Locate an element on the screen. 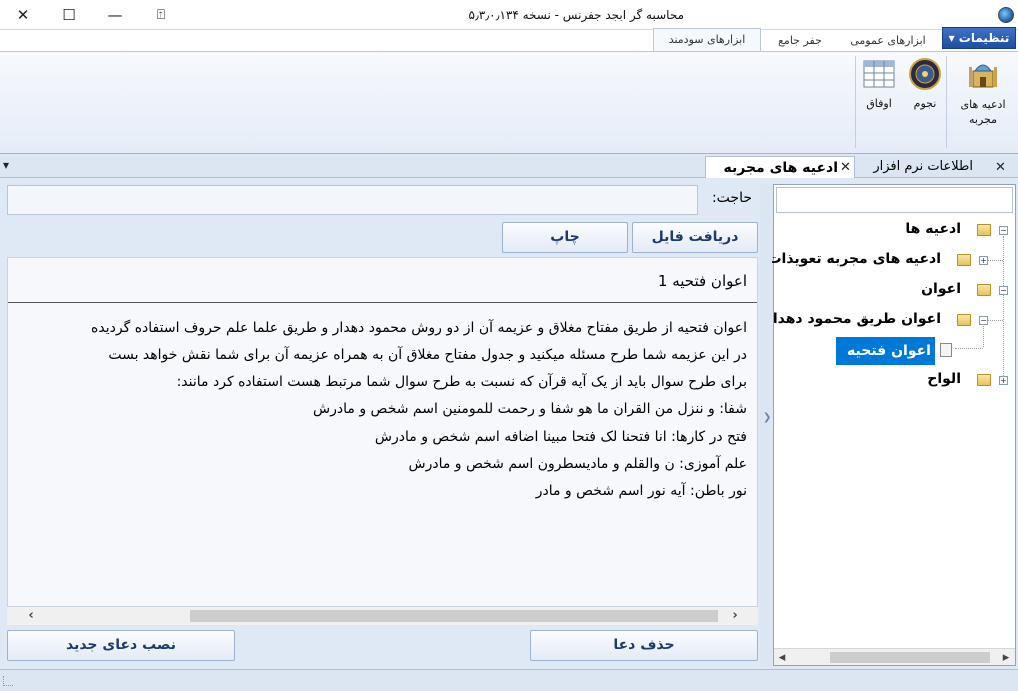  astronomy-label: نجوم is located at coordinates (925, 103).